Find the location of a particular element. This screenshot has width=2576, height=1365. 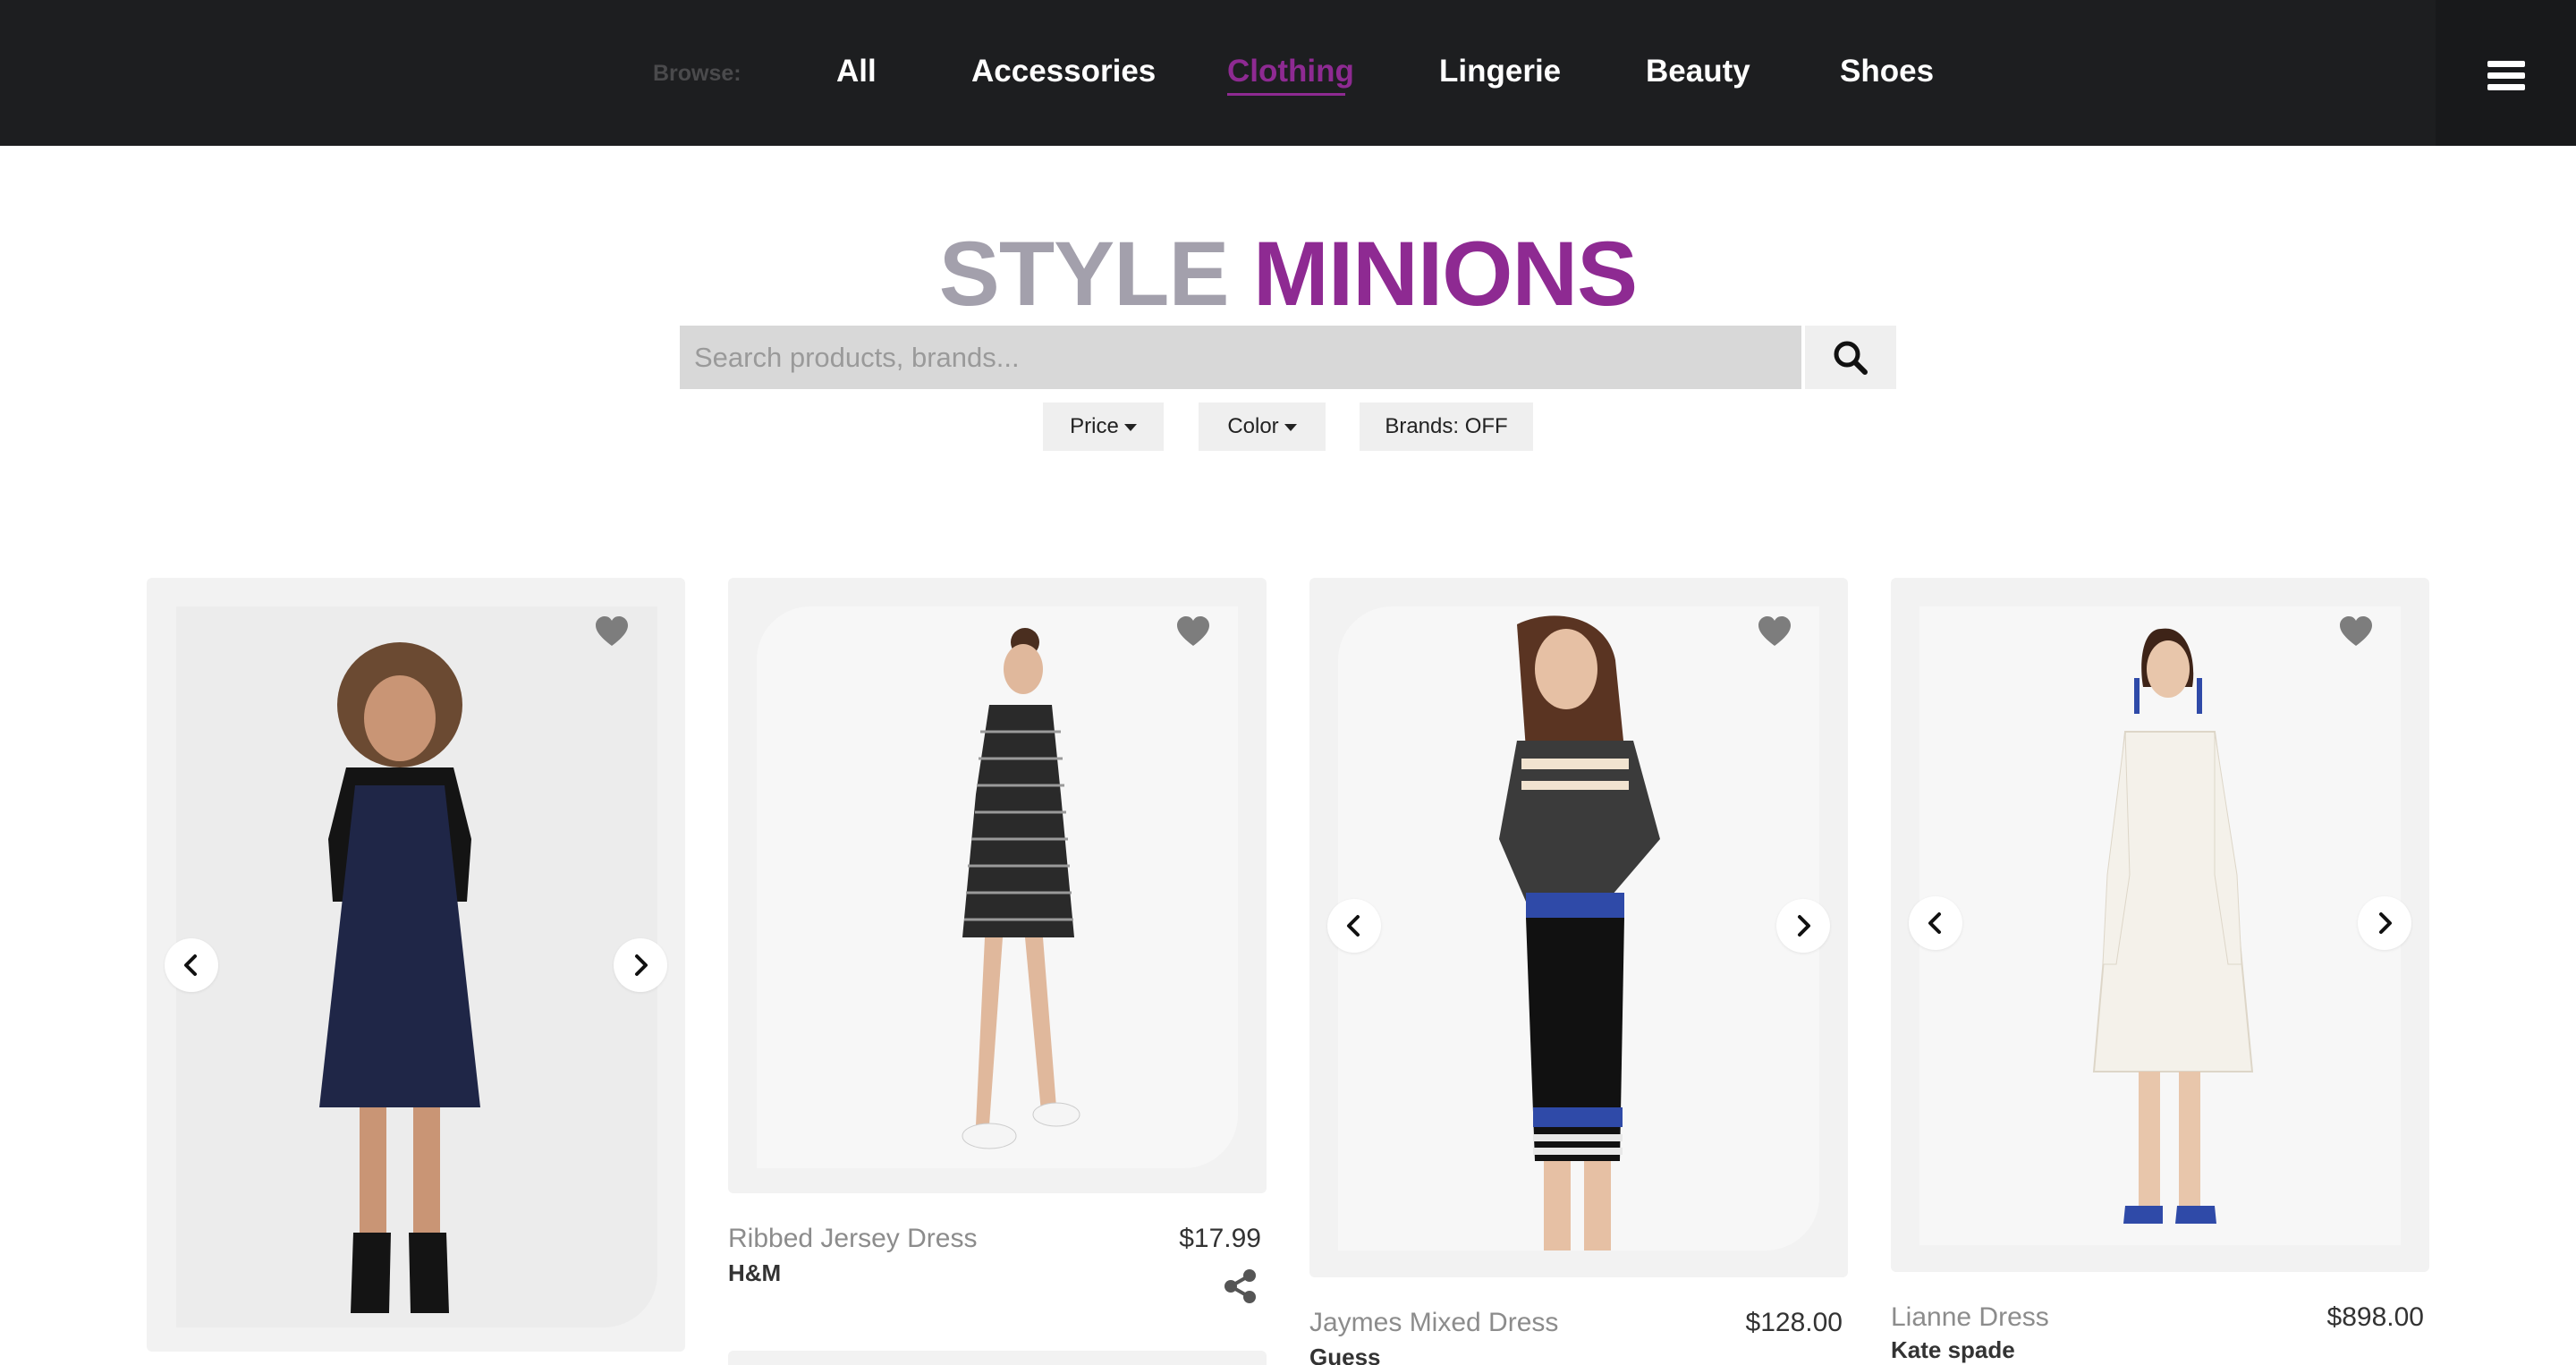

brands-toggle-button: Brands: OFF is located at coordinates (1446, 427).